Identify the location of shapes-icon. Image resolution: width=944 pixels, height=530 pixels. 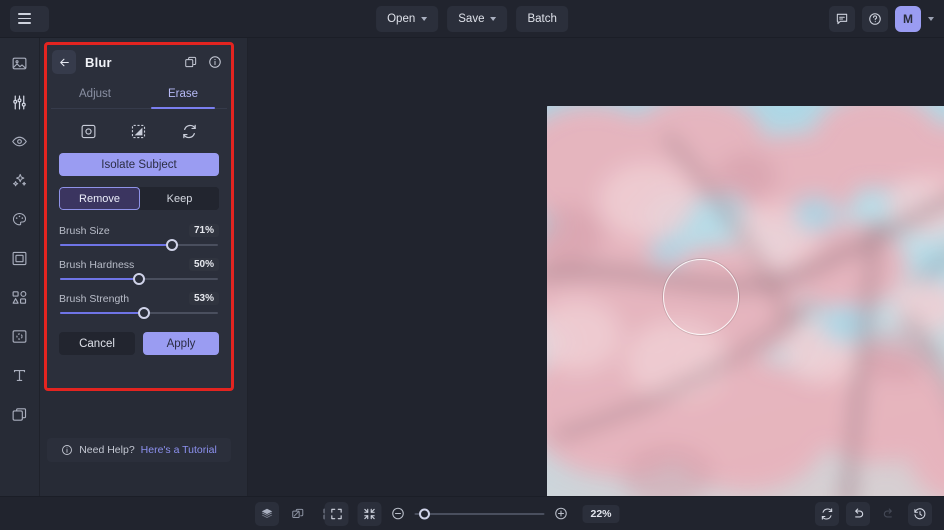
(19, 297).